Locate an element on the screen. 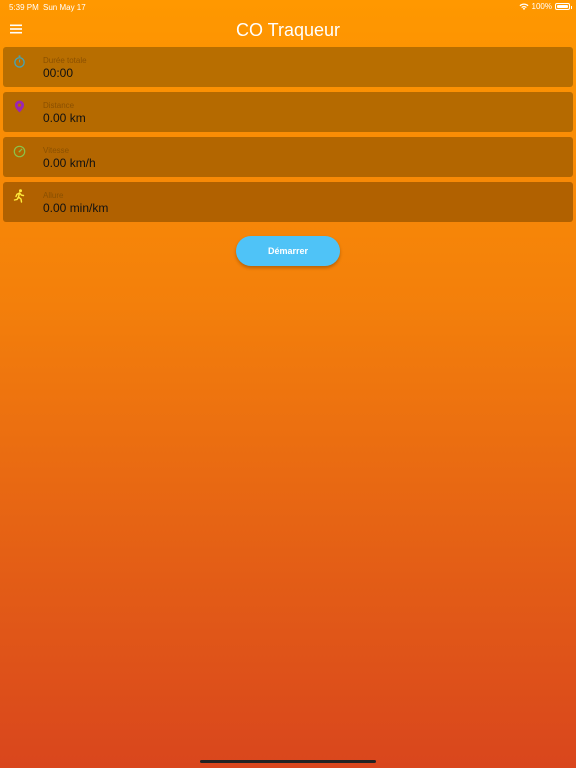  stopwatch-icon is located at coordinates (19, 61).